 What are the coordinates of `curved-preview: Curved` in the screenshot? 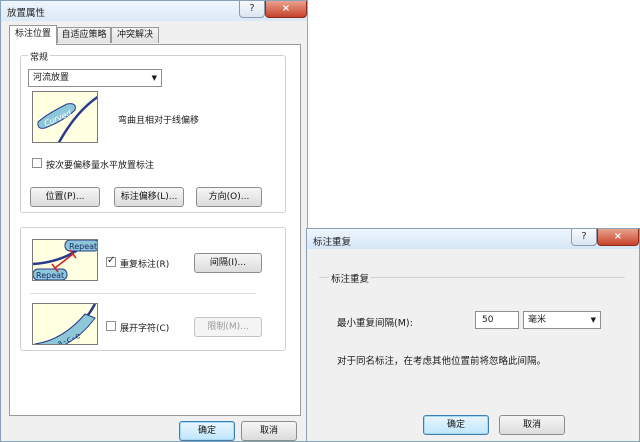 It's located at (65, 117).